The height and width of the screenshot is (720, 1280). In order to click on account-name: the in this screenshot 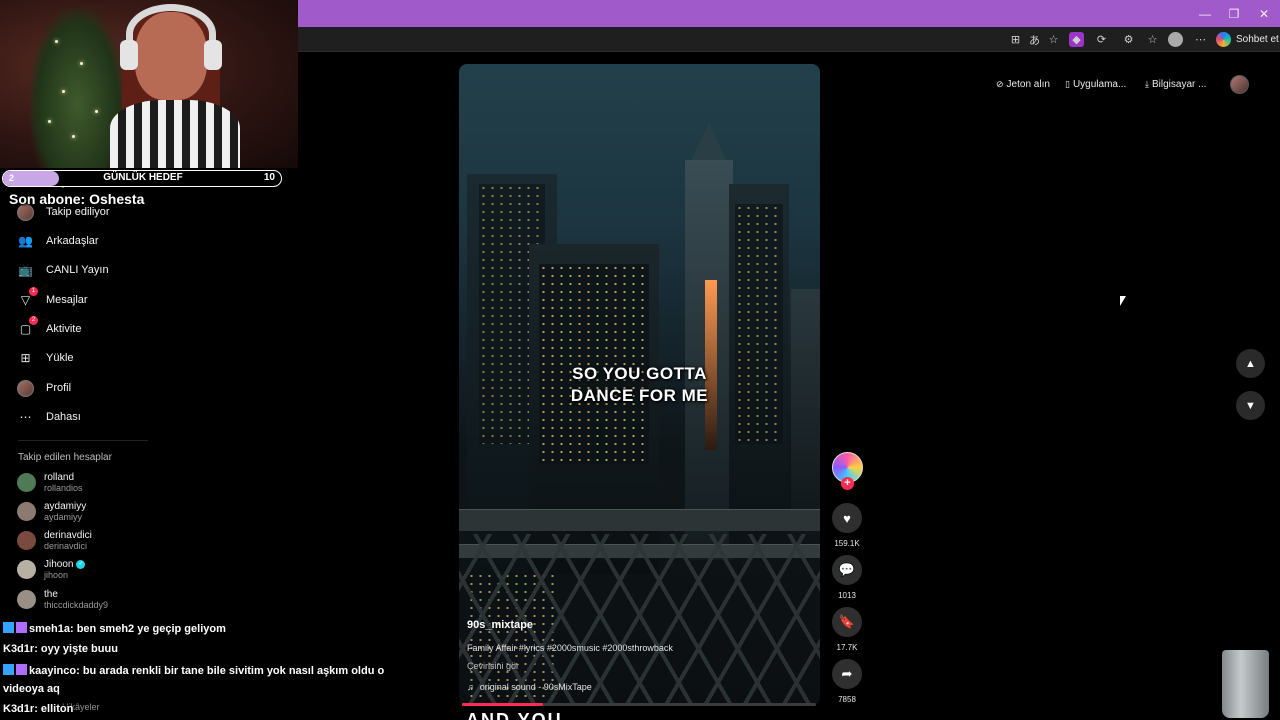, I will do `click(51, 594)`.